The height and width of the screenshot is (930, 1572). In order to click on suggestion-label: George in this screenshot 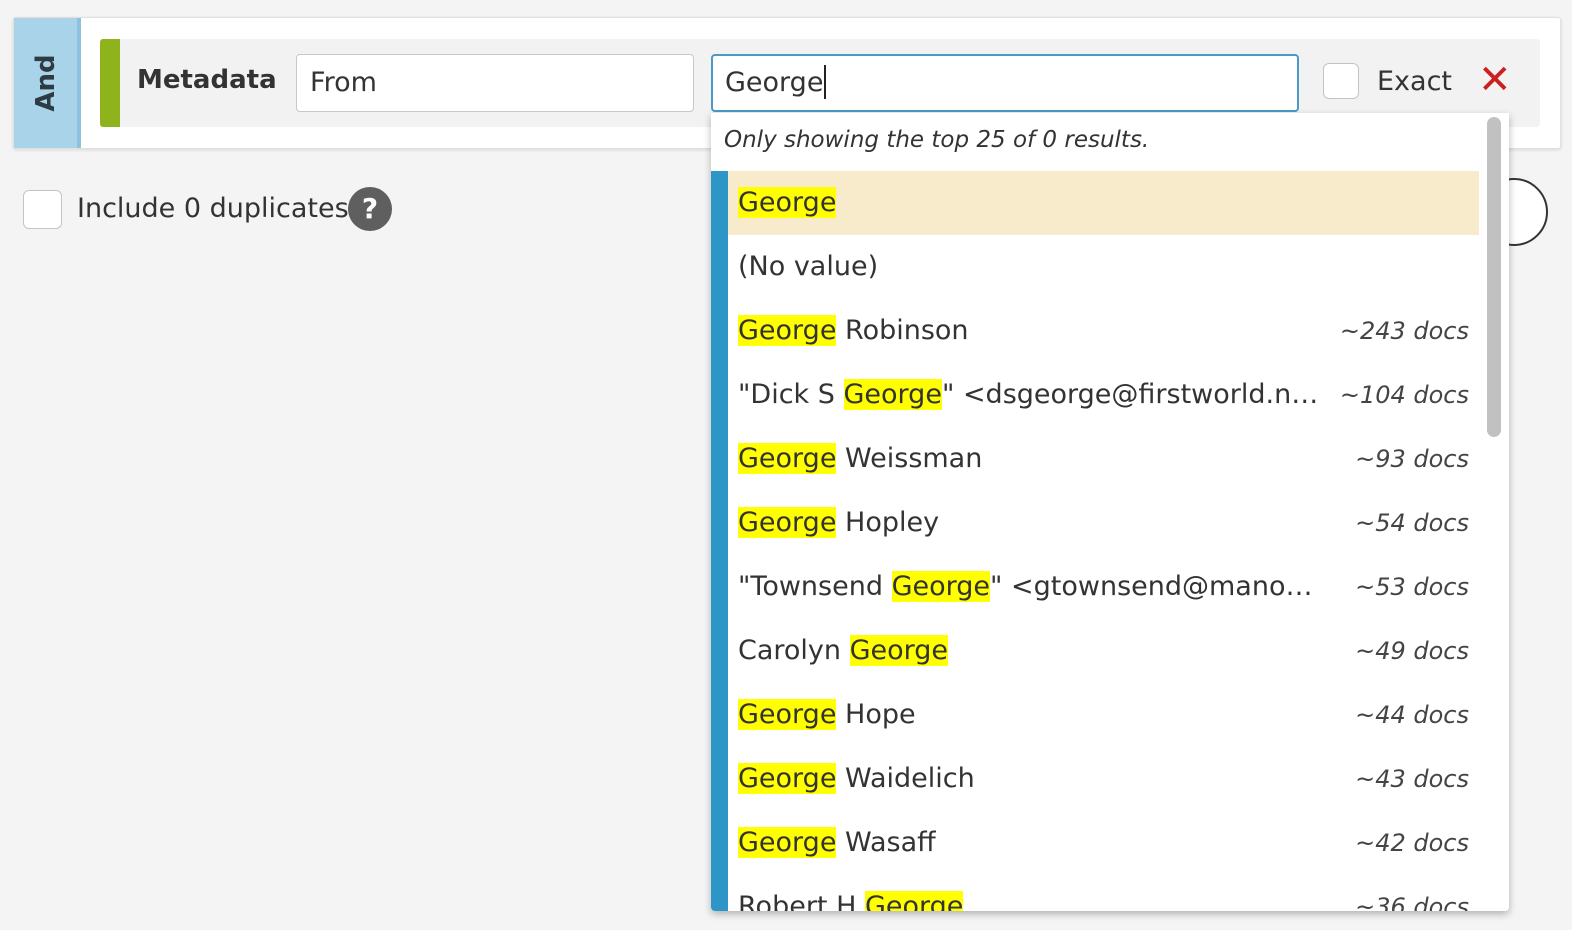, I will do `click(787, 203)`.